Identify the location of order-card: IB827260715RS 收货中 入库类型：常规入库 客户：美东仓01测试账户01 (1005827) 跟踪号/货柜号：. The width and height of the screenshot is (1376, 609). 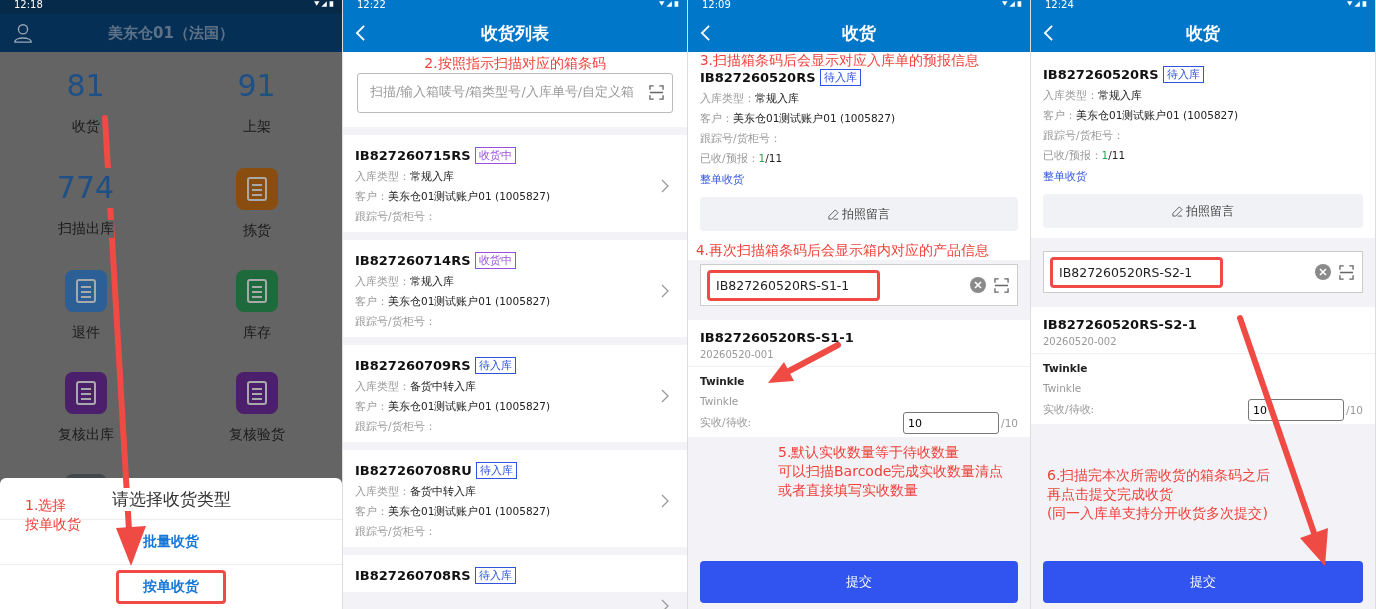
(515, 183).